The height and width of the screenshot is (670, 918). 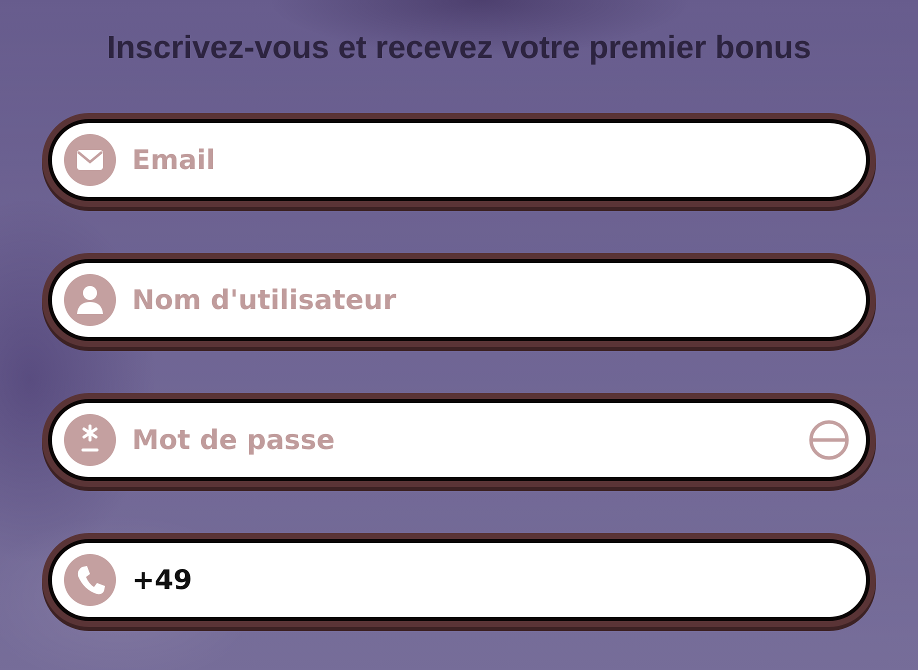 What do you see at coordinates (462, 440) in the screenshot?
I see `password-field: Mot de passe` at bounding box center [462, 440].